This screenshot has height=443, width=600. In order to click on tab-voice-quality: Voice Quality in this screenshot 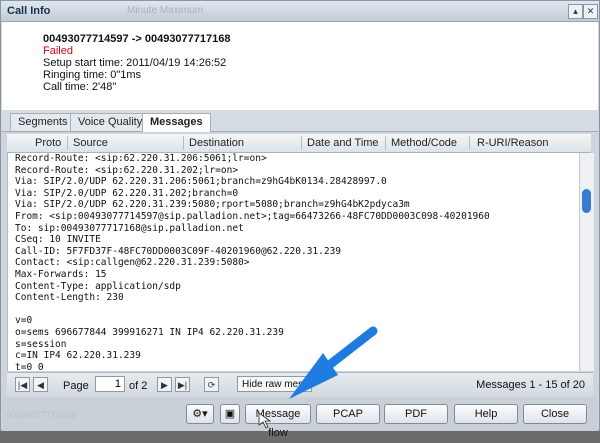, I will do `click(110, 122)`.